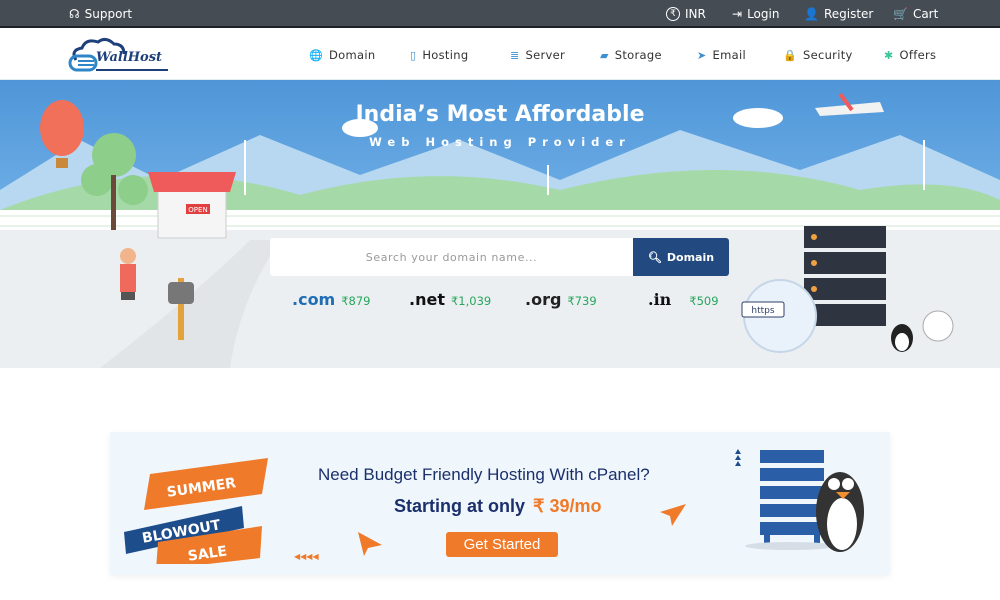 This screenshot has height=600, width=1000. Describe the element at coordinates (413, 55) in the screenshot. I see `hosting-icon: ▯` at that location.